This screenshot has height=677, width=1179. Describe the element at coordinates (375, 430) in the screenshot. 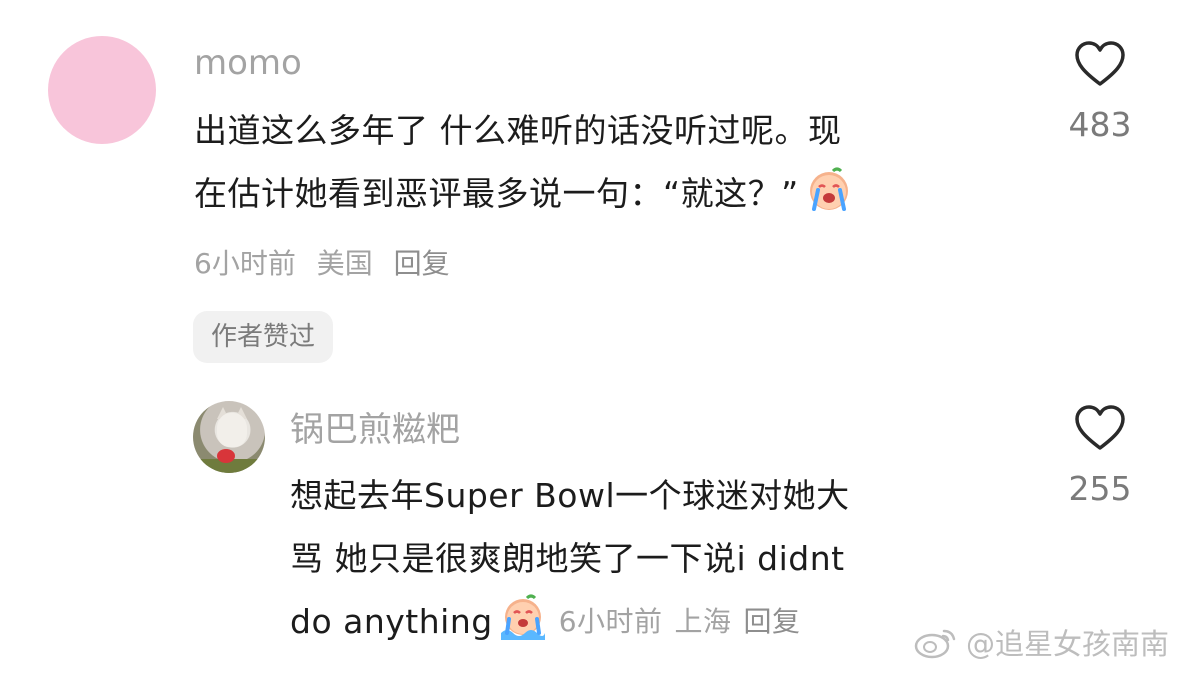

I see `username: 锅巴煎糍粑` at that location.